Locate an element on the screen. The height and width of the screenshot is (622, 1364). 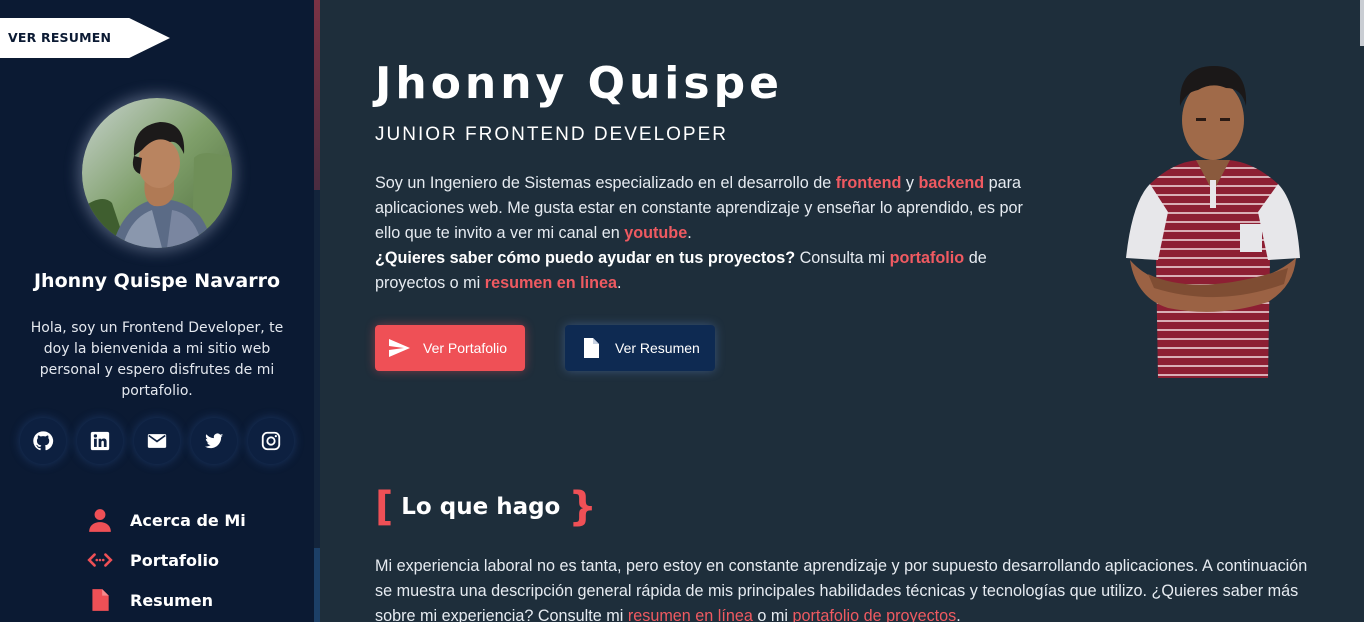
sidebar-scrollbar is located at coordinates (317, 311).